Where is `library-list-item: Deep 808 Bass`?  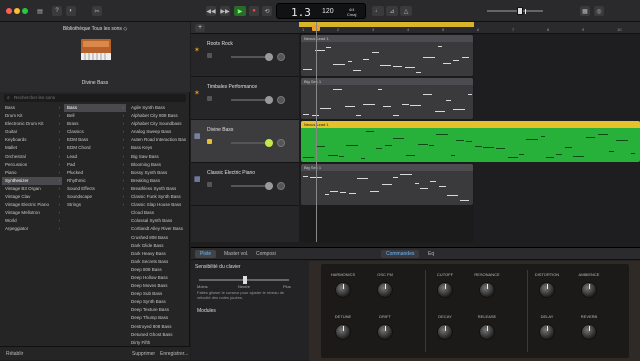
library-list-item: Deep 808 Bass is located at coordinates (157, 270).